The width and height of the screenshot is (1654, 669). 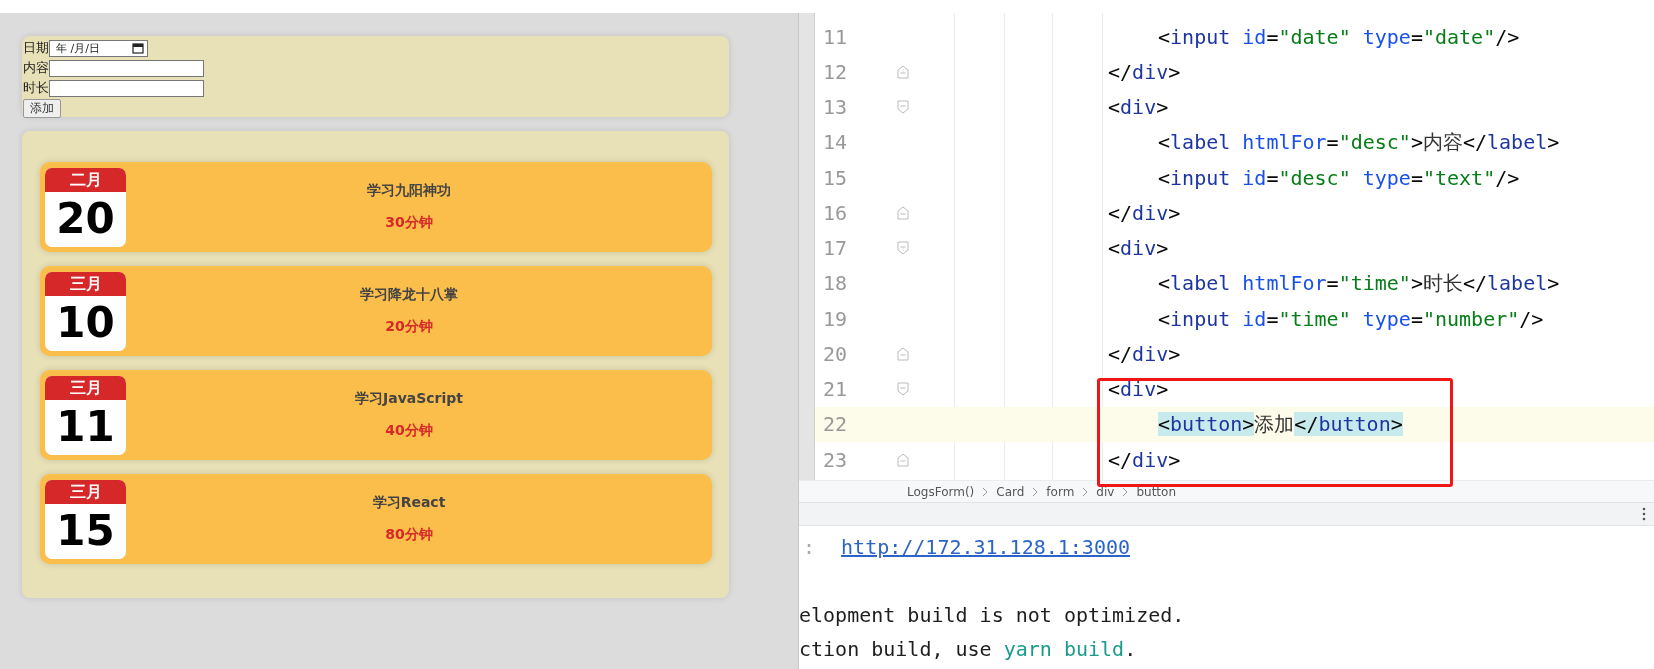 I want to click on month-label: 二月, so click(x=85, y=179).